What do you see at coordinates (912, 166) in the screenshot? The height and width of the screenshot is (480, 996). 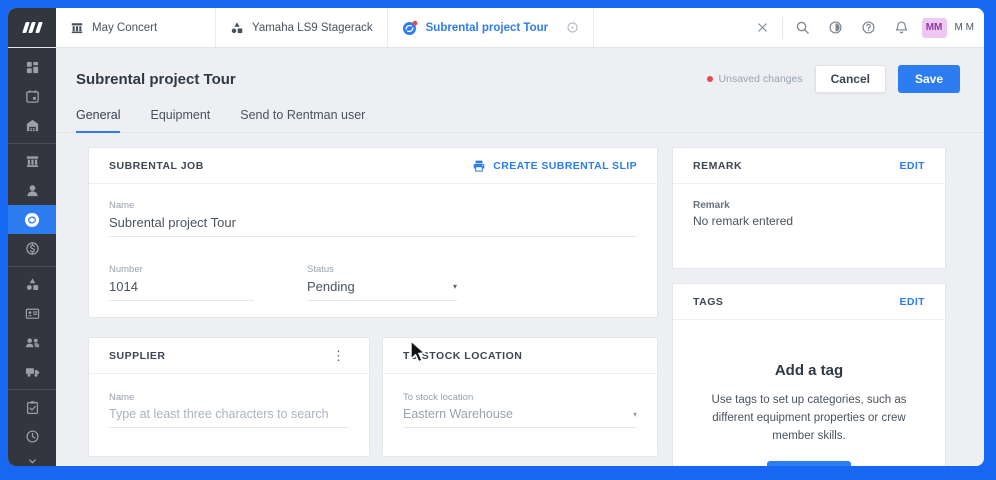 I see `remark-edit-button: EDIT` at bounding box center [912, 166].